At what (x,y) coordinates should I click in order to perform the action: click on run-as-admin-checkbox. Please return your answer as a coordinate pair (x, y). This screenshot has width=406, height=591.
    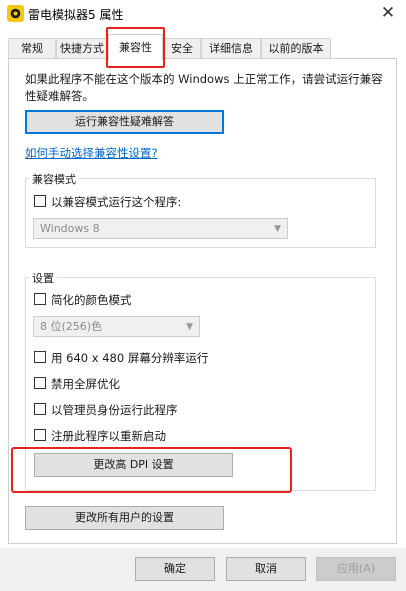
    Looking at the image, I should click on (40, 409).